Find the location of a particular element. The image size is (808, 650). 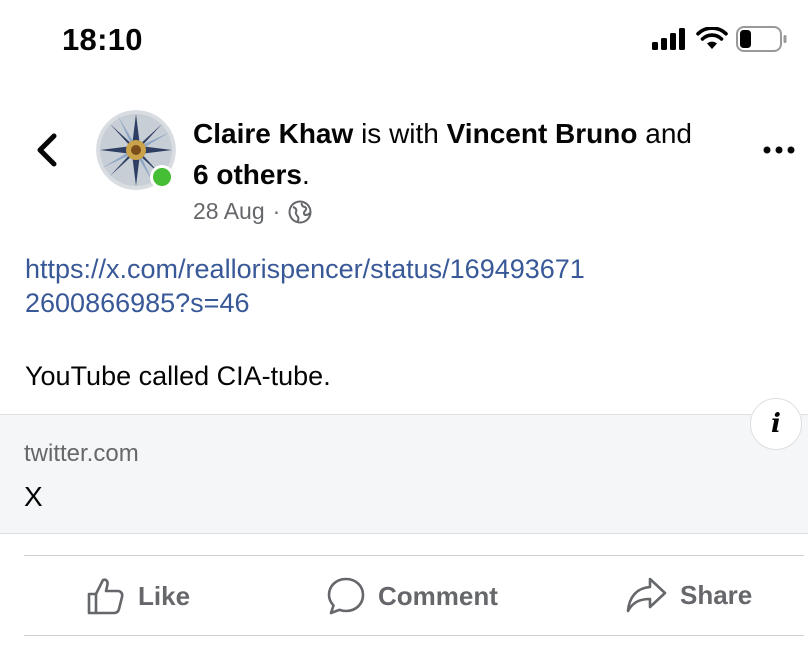

post-meta: 28 Aug · is located at coordinates (252, 211).